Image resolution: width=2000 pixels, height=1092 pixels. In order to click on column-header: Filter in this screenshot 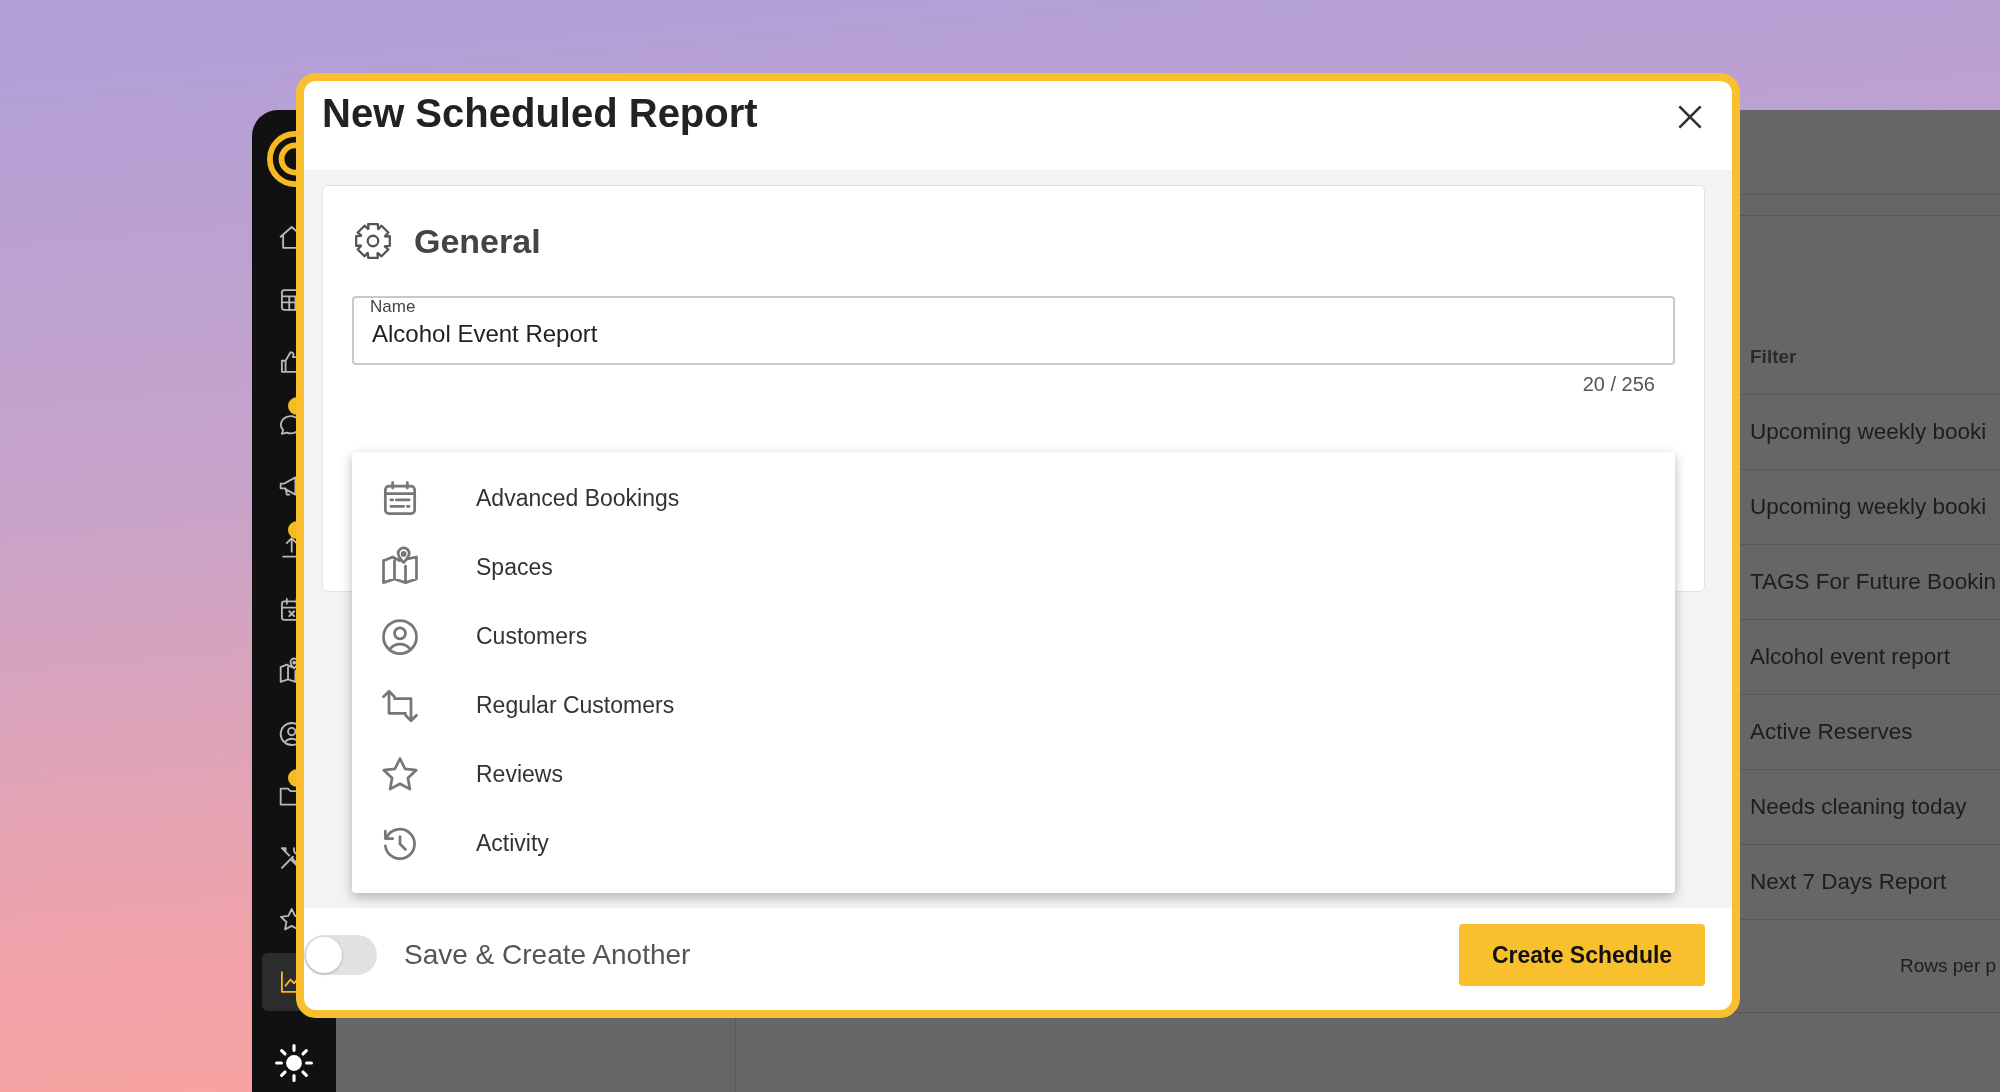, I will do `click(1773, 357)`.